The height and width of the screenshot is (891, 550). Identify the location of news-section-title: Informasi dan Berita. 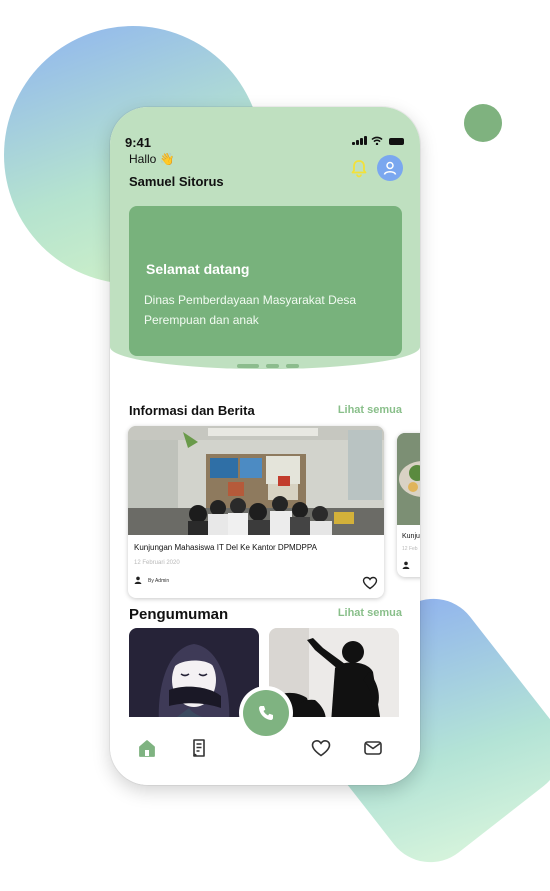
(192, 410).